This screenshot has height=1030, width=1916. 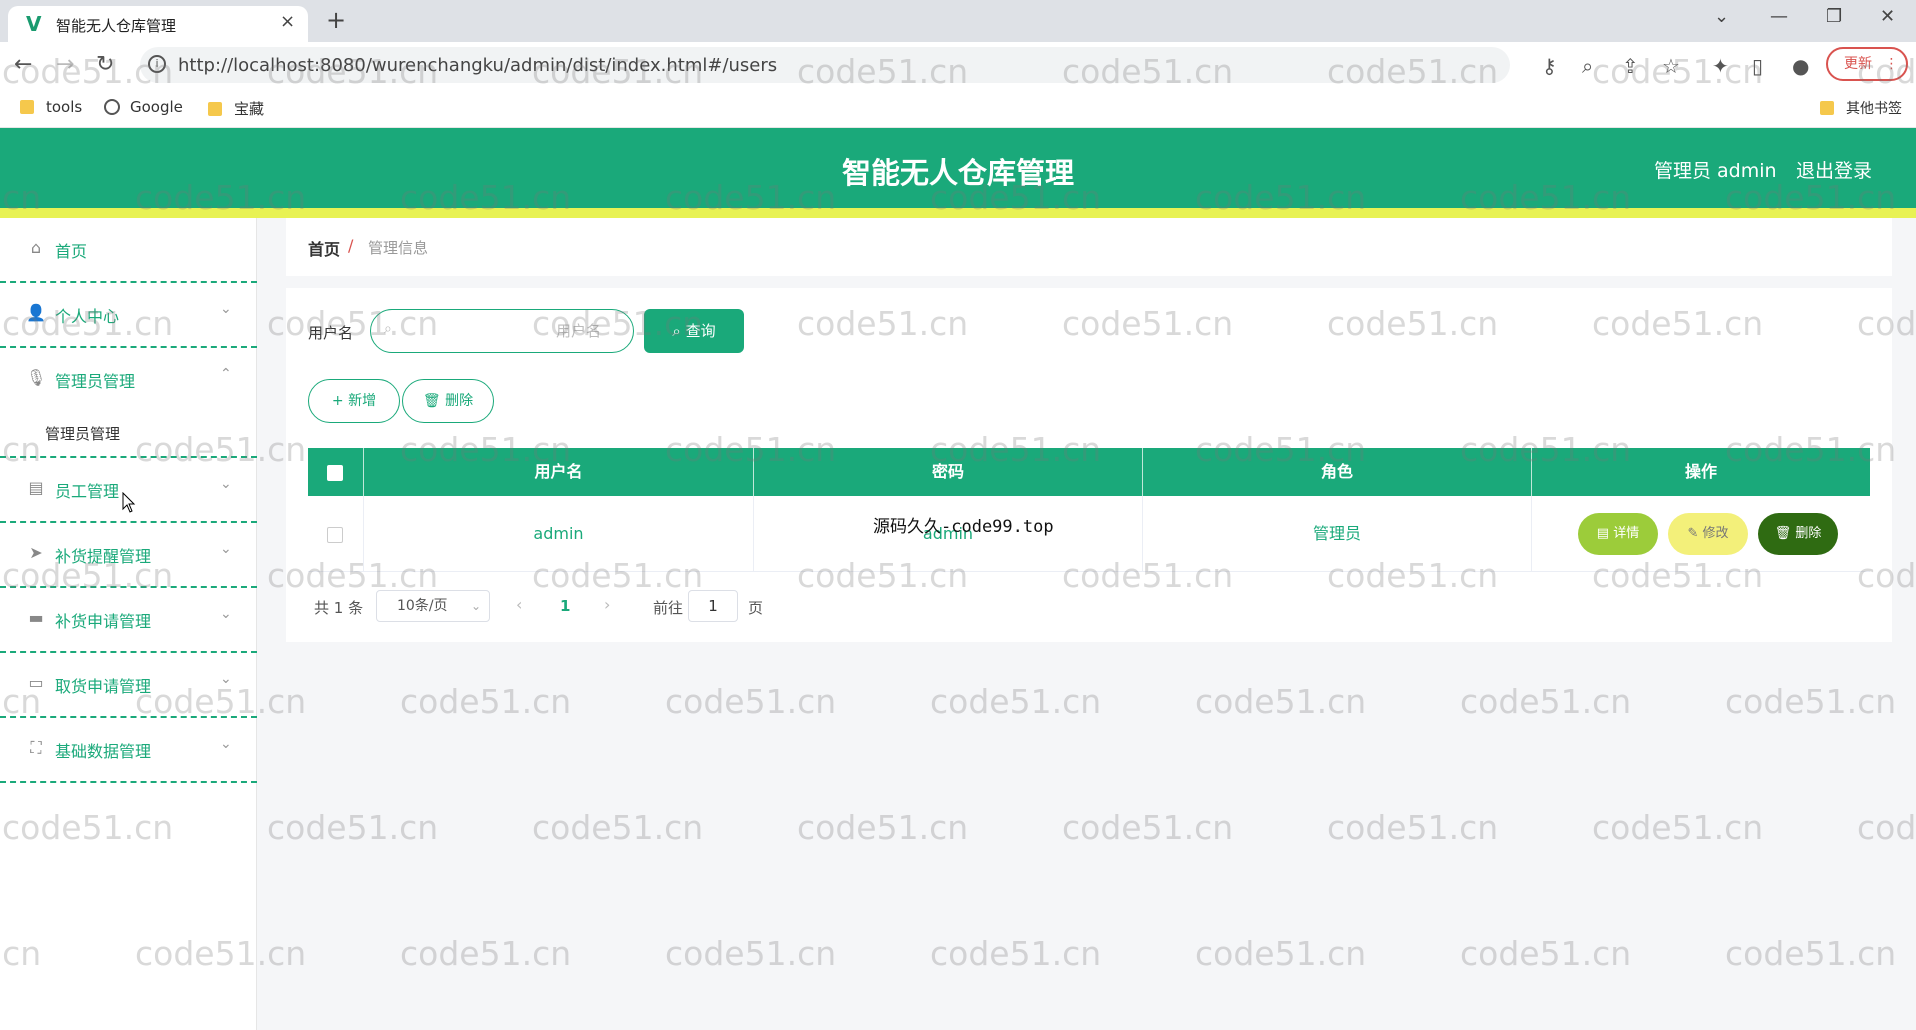 I want to click on extensions-icon: ✦, so click(x=1720, y=66).